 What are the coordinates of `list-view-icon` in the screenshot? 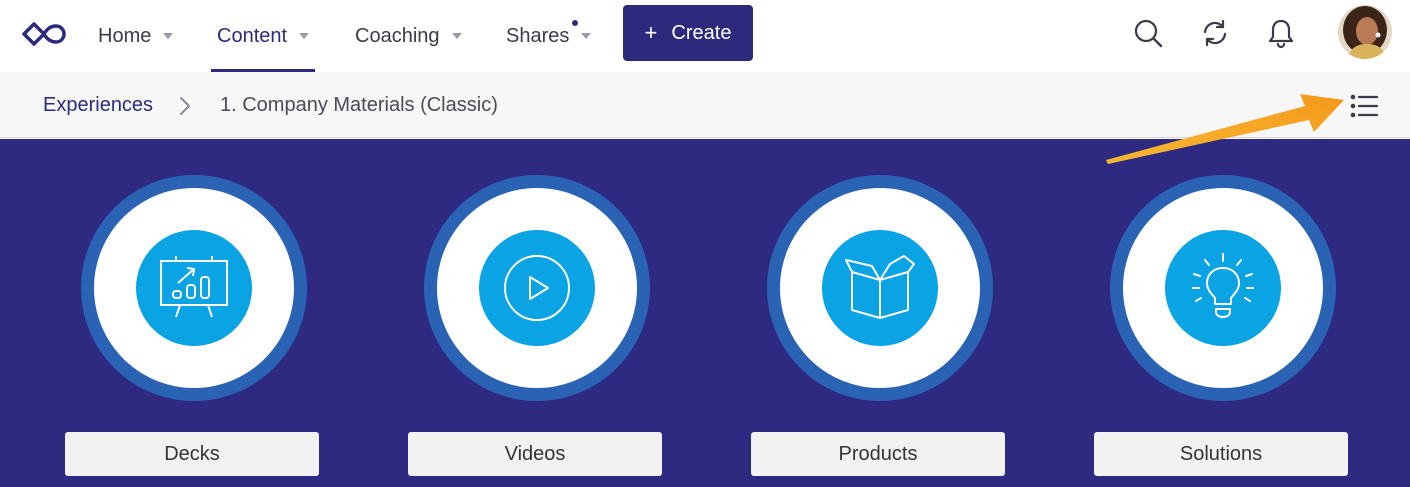 It's located at (1364, 106).